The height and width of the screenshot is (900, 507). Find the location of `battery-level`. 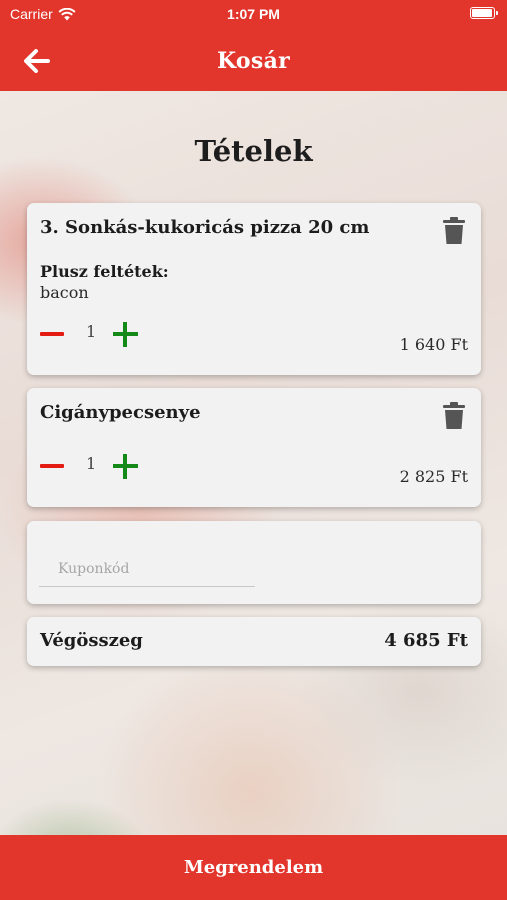

battery-level is located at coordinates (482, 13).